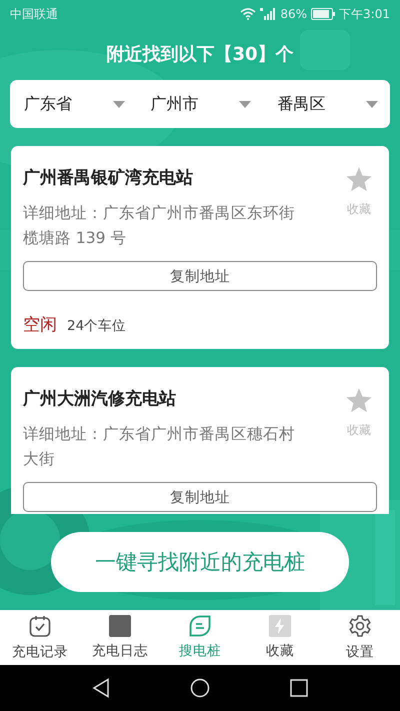 This screenshot has width=400, height=711. I want to click on home-icon, so click(200, 688).